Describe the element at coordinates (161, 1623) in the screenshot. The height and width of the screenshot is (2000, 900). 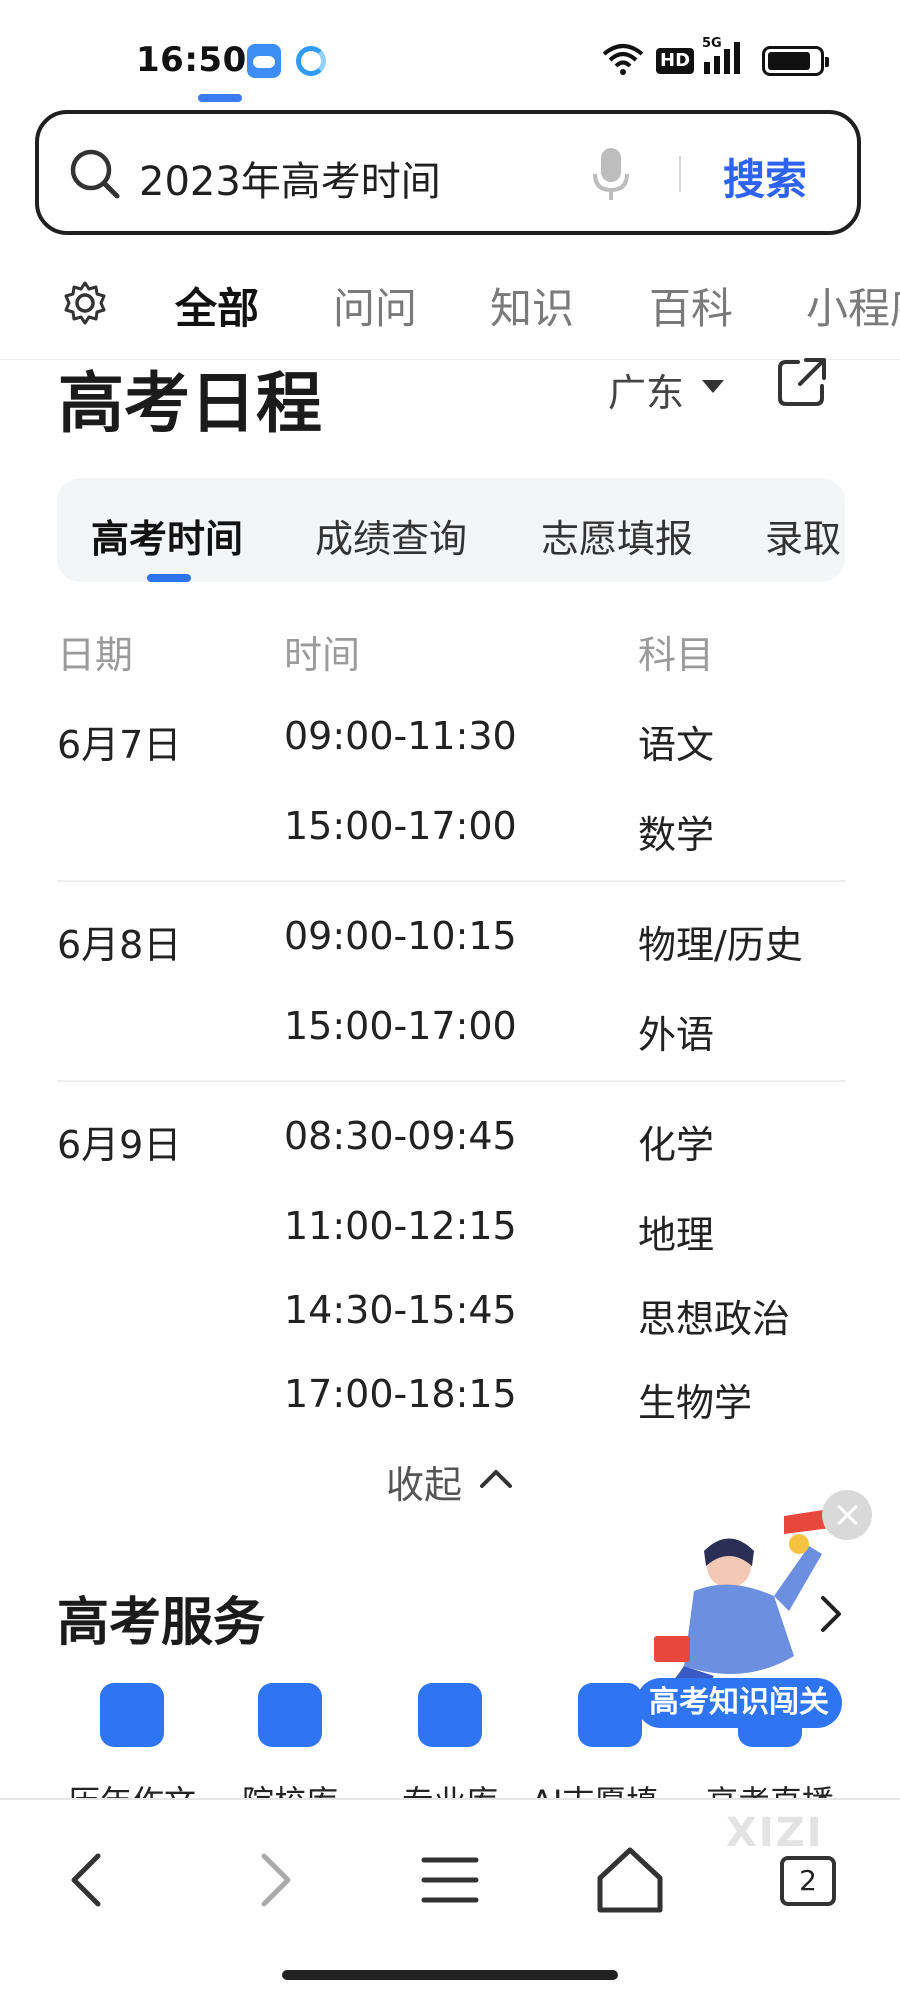
I see `services-title: 高考服务` at that location.